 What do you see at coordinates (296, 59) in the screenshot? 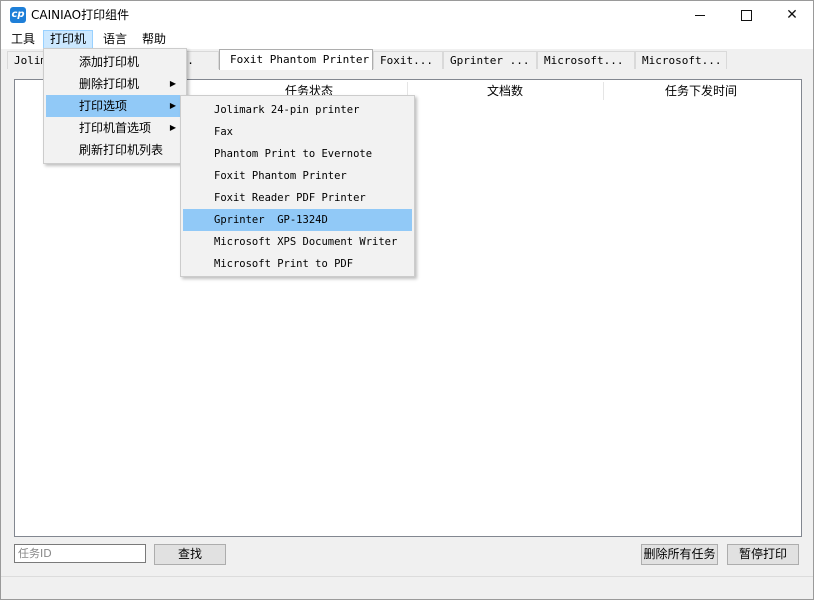
I see `tab-foxit-phantom-printer: Foxit Phantom Printer` at bounding box center [296, 59].